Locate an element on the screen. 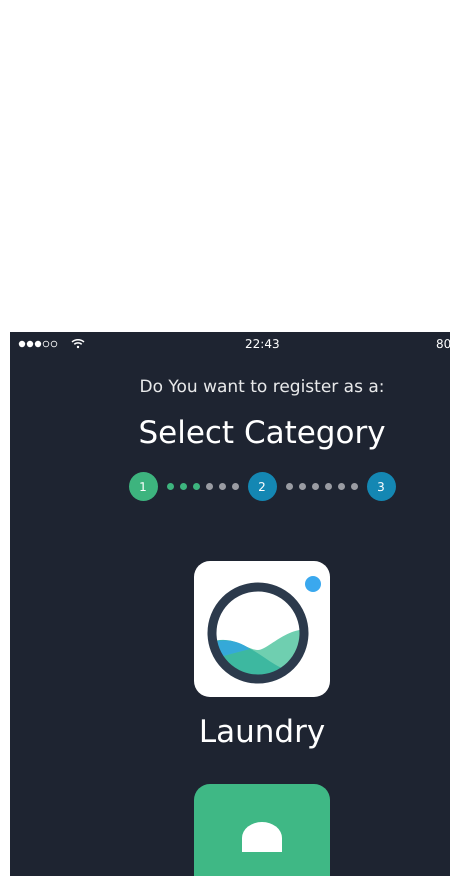 Image resolution: width=450 pixels, height=876 pixels. status-time: 22:43 is located at coordinates (262, 344).